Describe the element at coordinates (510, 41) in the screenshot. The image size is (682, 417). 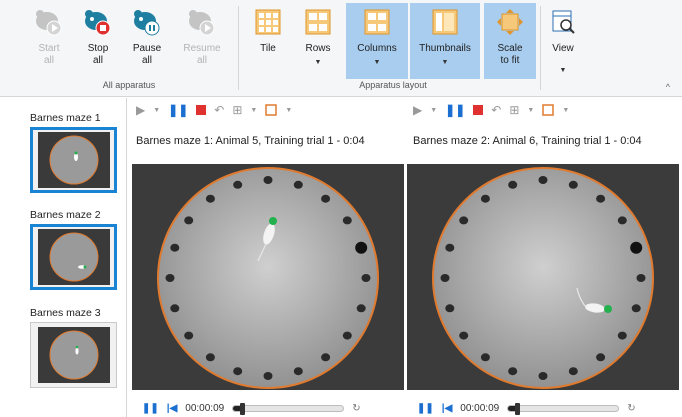
I see `scale-to-fit-button: Scale to fit` at that location.